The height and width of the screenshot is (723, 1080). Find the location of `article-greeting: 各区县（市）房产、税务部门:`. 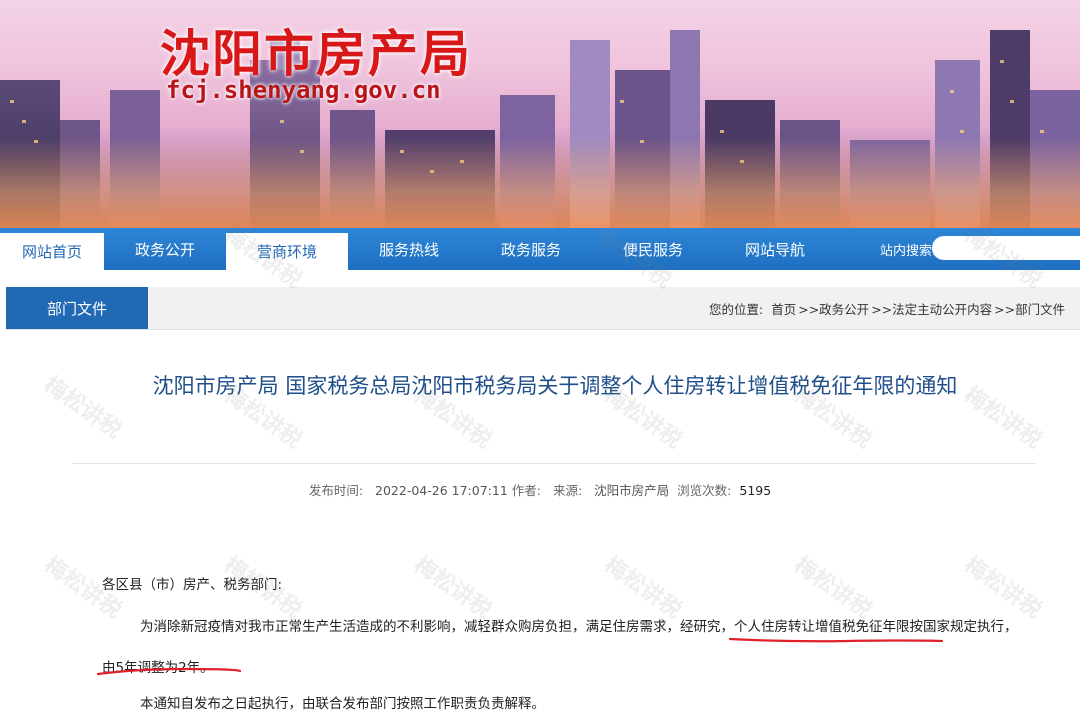

article-greeting: 各区县（市）房产、税务部门: is located at coordinates (192, 585).